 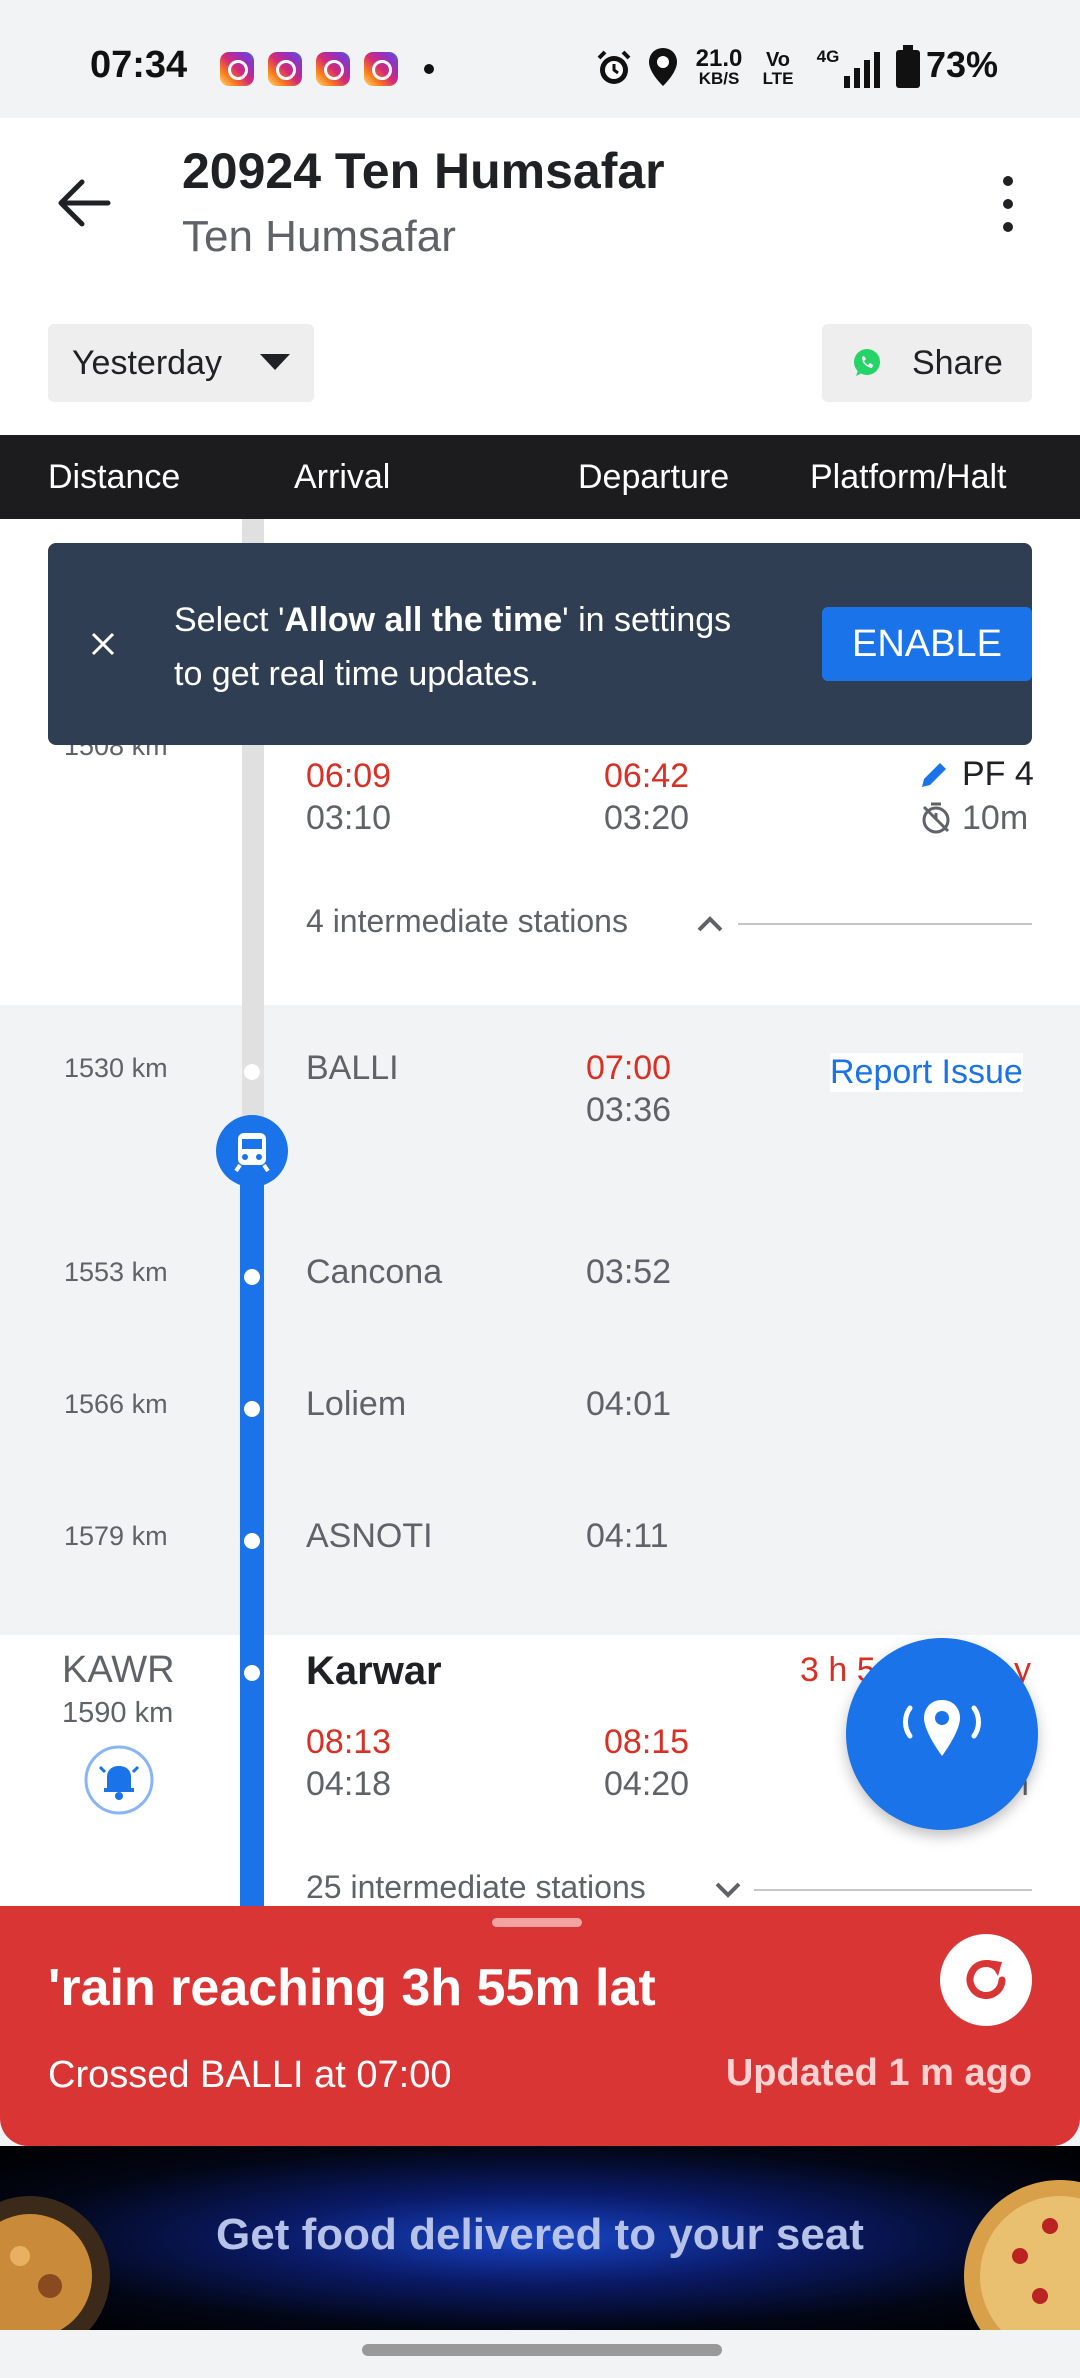 What do you see at coordinates (647, 1742) in the screenshot?
I see `departure-actual: 08:15` at bounding box center [647, 1742].